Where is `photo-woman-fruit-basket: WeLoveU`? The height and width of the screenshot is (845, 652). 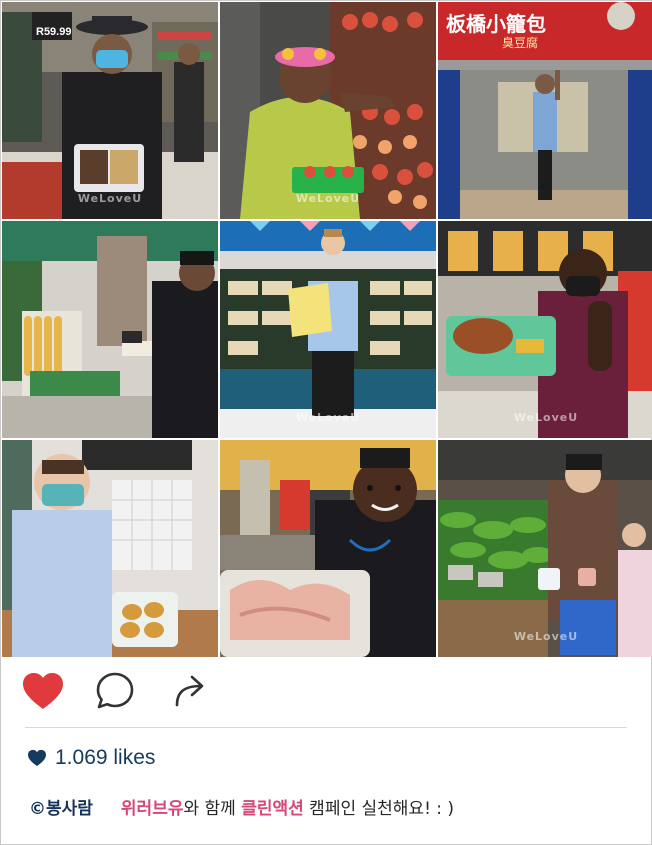
photo-woman-fruit-basket: WeLoveU is located at coordinates (328, 110).